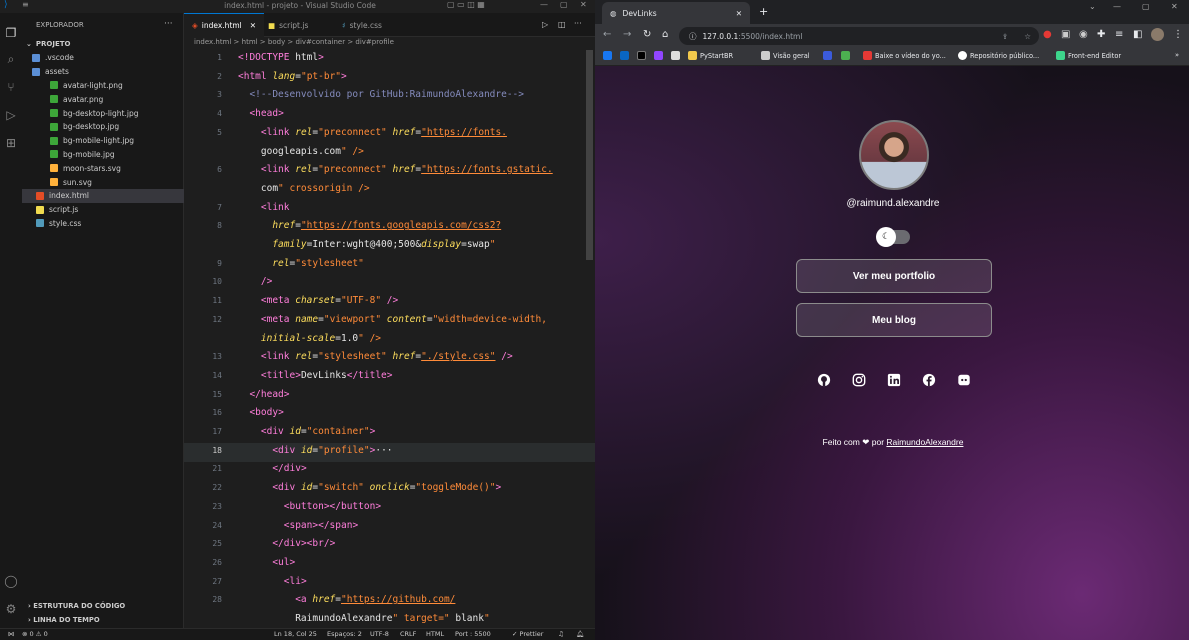  I want to click on tree-item: bg-mobile.jpg, so click(103, 155).